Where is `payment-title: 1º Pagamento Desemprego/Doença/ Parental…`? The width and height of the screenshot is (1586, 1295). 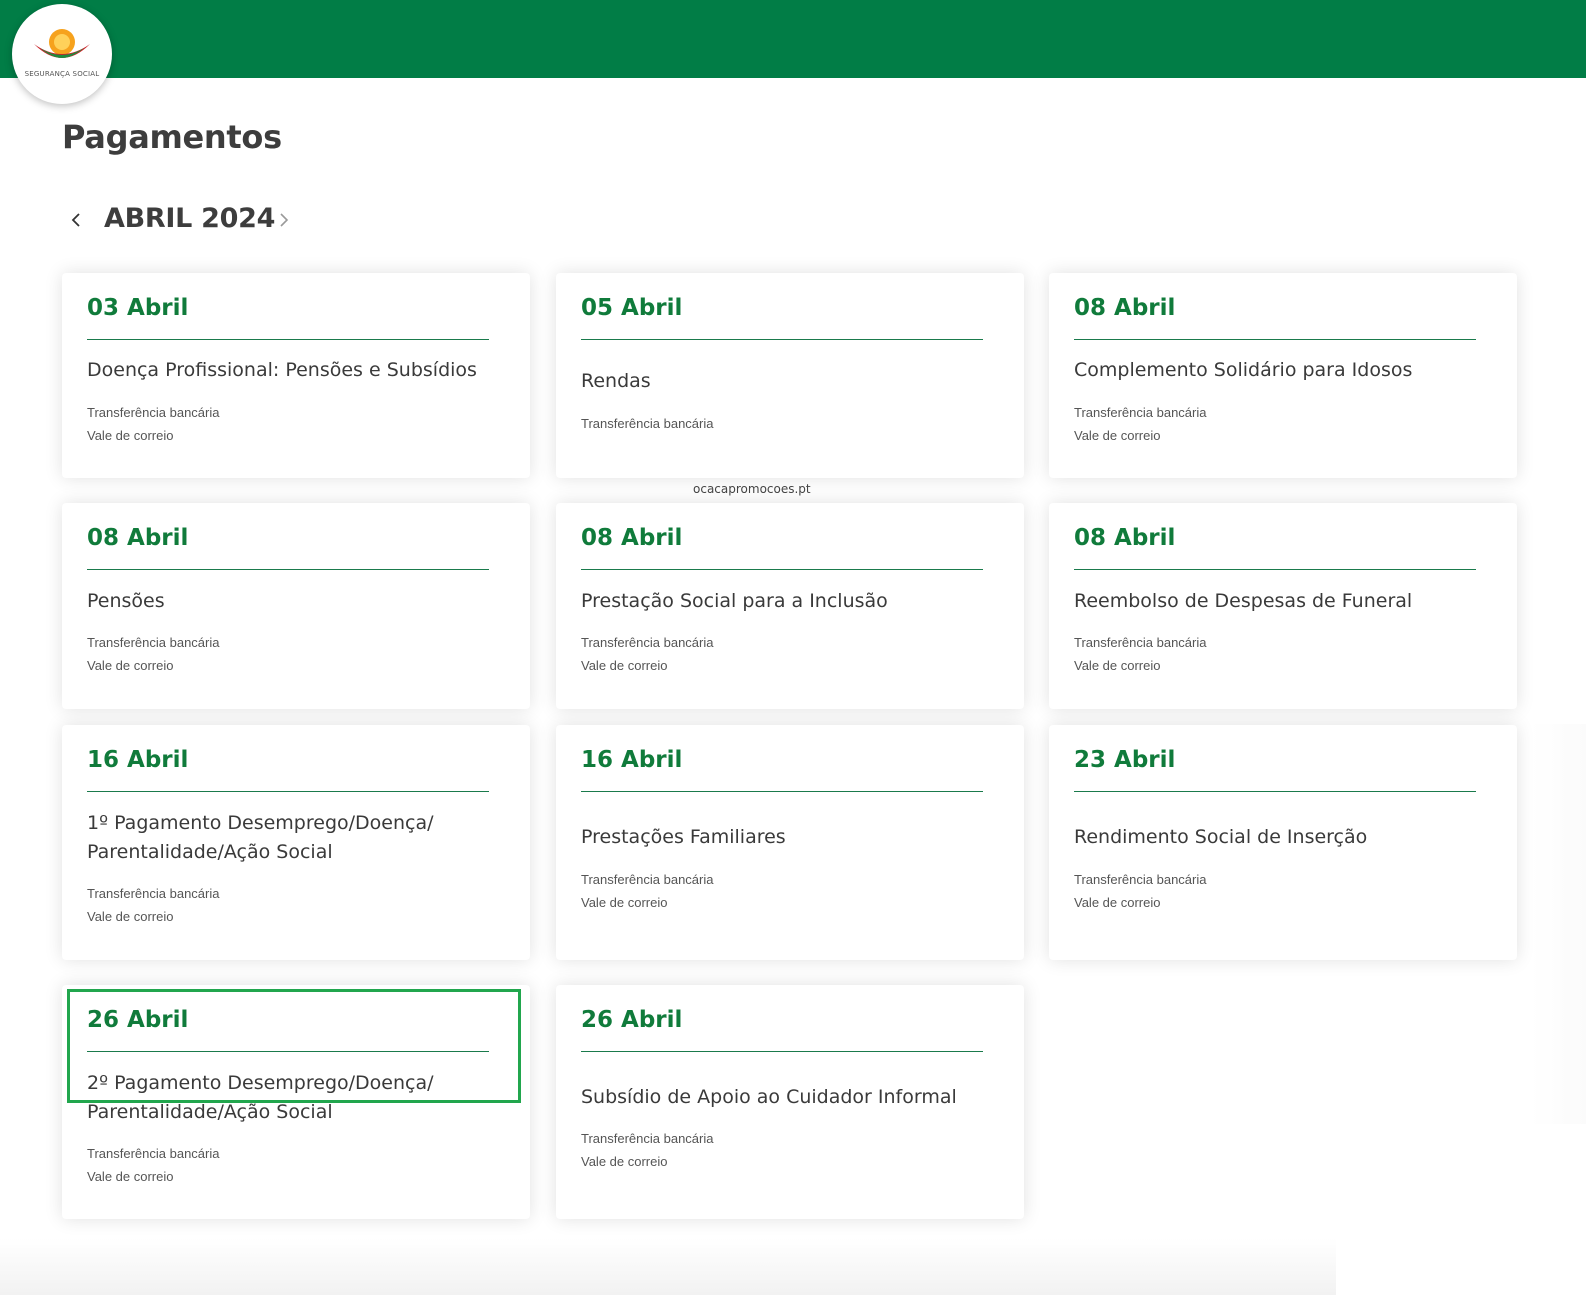
payment-title: 1º Pagamento Desemprego/Doença/ Parental… is located at coordinates (260, 837).